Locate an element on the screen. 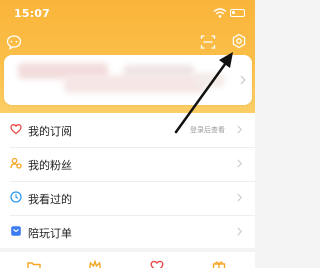  heart-icon is located at coordinates (16, 129).